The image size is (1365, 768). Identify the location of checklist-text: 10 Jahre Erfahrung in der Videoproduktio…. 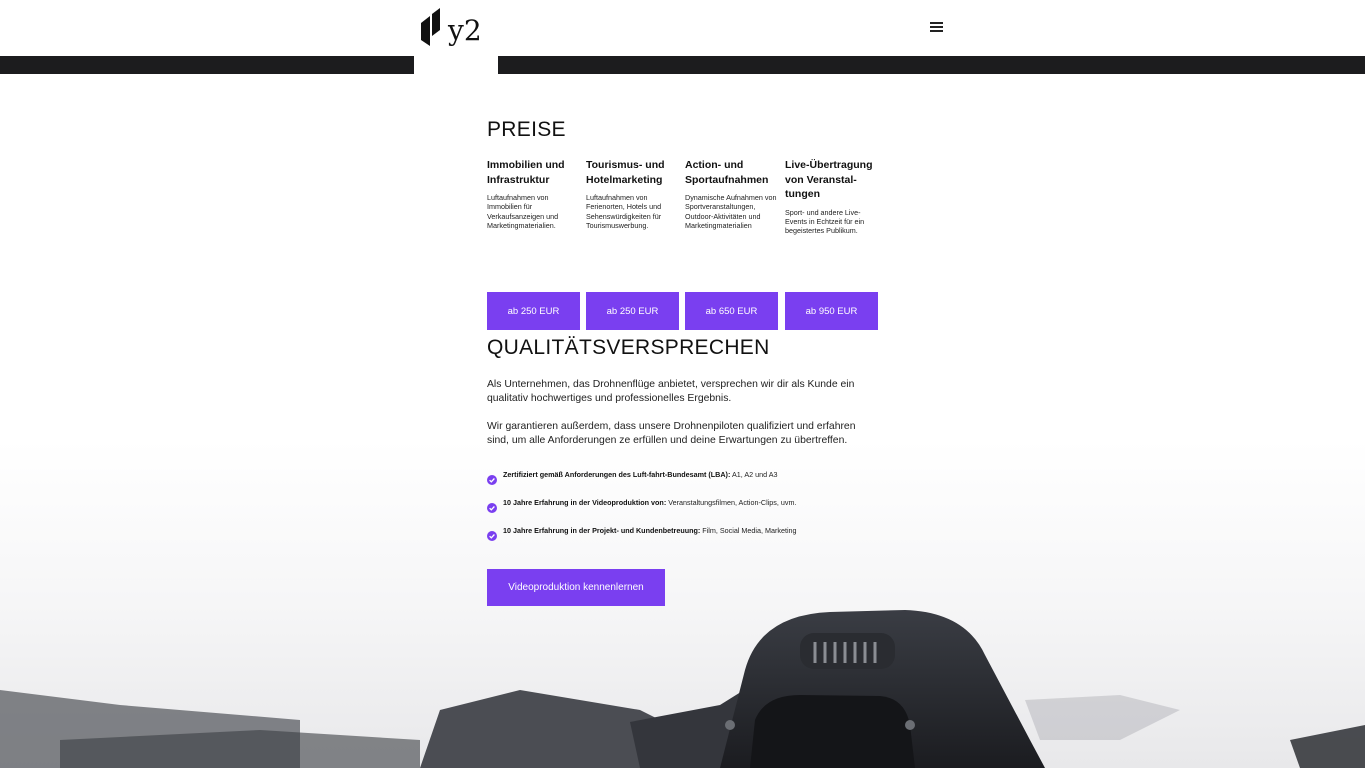
(649, 502).